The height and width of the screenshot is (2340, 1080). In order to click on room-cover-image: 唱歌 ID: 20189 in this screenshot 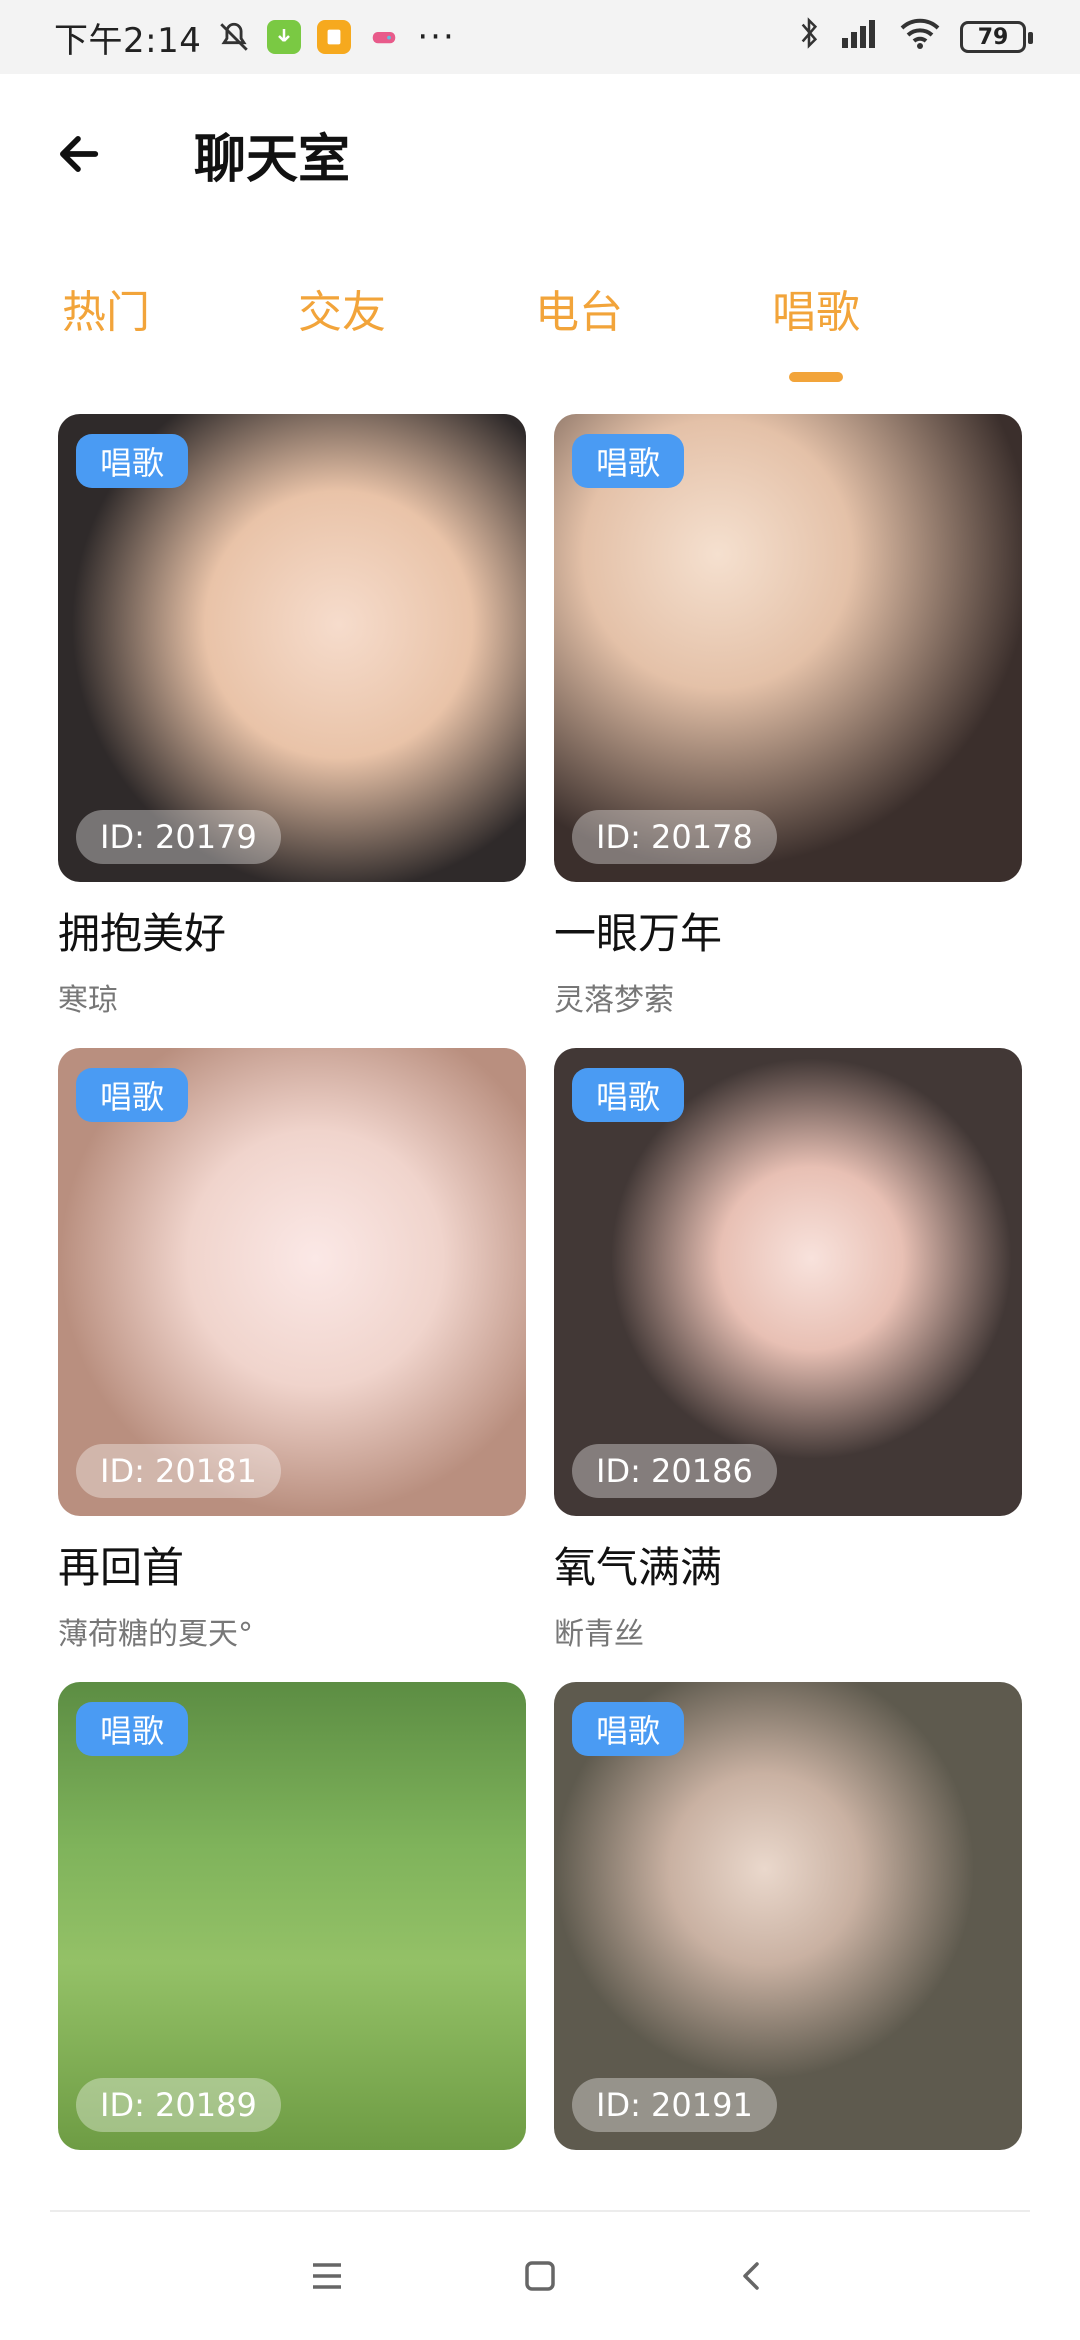, I will do `click(292, 1916)`.